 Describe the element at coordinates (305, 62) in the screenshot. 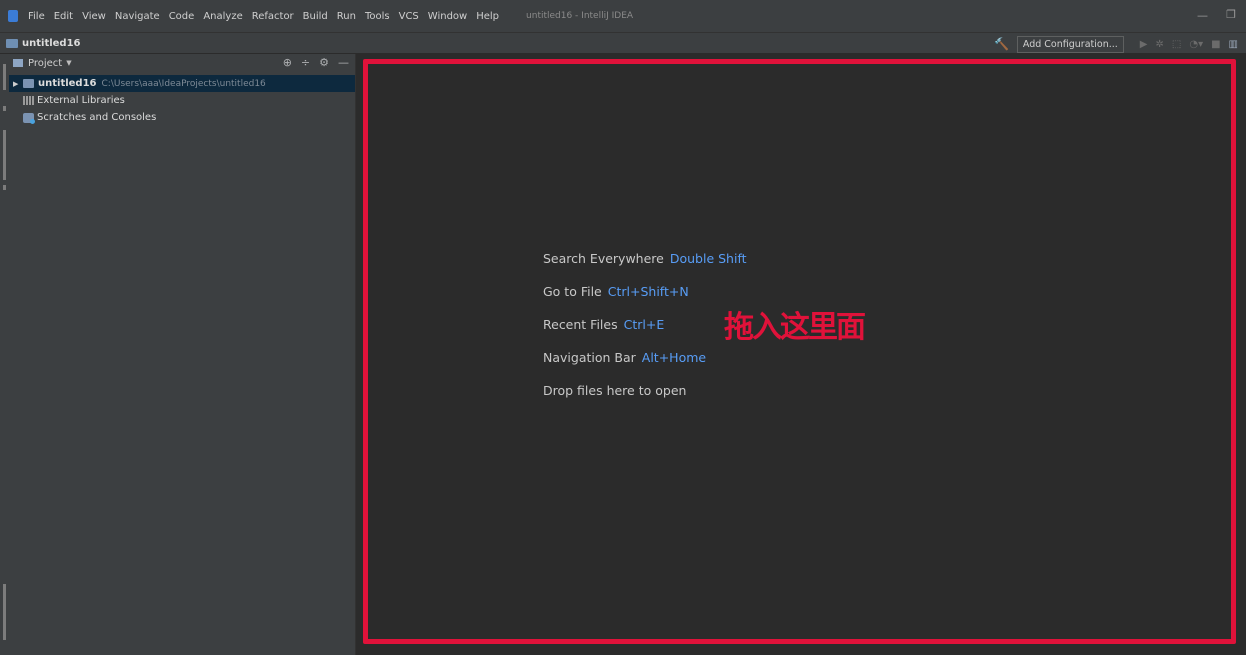

I see `collapse-all-icon: ÷` at that location.